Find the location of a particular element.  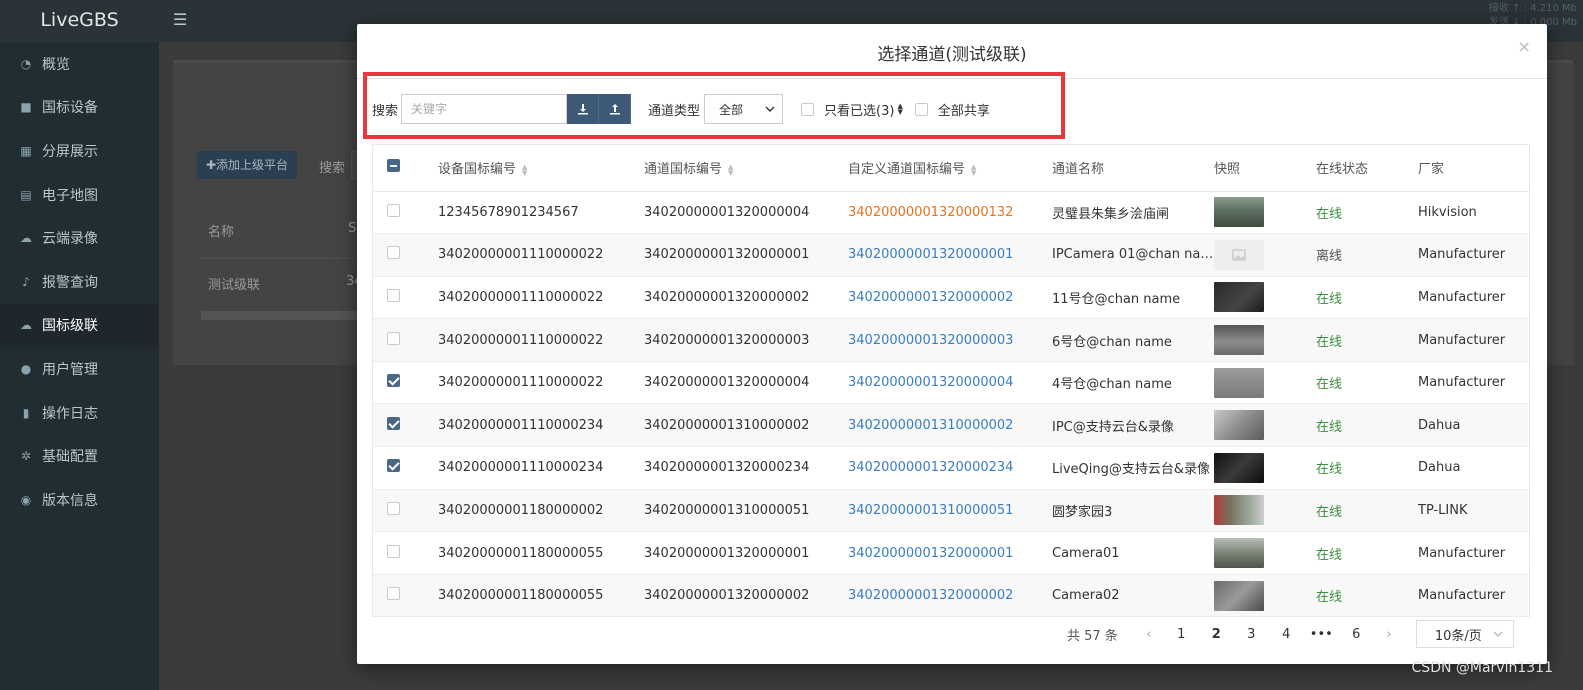

sidebar-item: ● 用户管理 is located at coordinates (79, 369).